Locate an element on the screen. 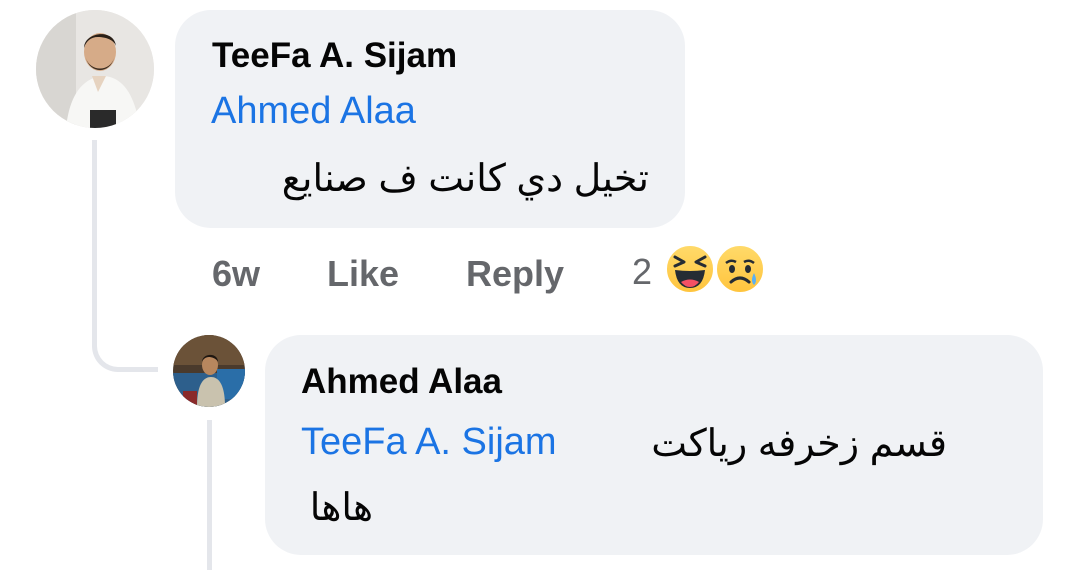 The height and width of the screenshot is (570, 1080). reaction-count: 2 is located at coordinates (642, 272).